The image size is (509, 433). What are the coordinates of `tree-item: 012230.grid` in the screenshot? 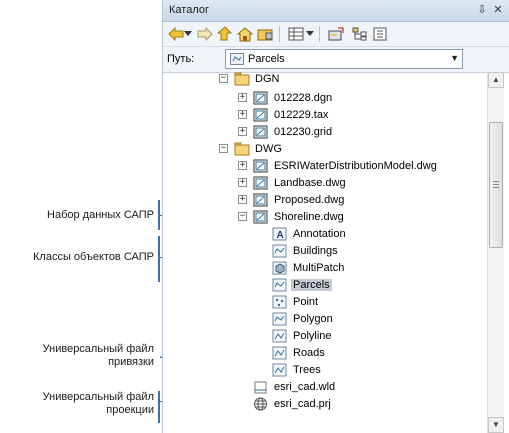 It's located at (293, 131).